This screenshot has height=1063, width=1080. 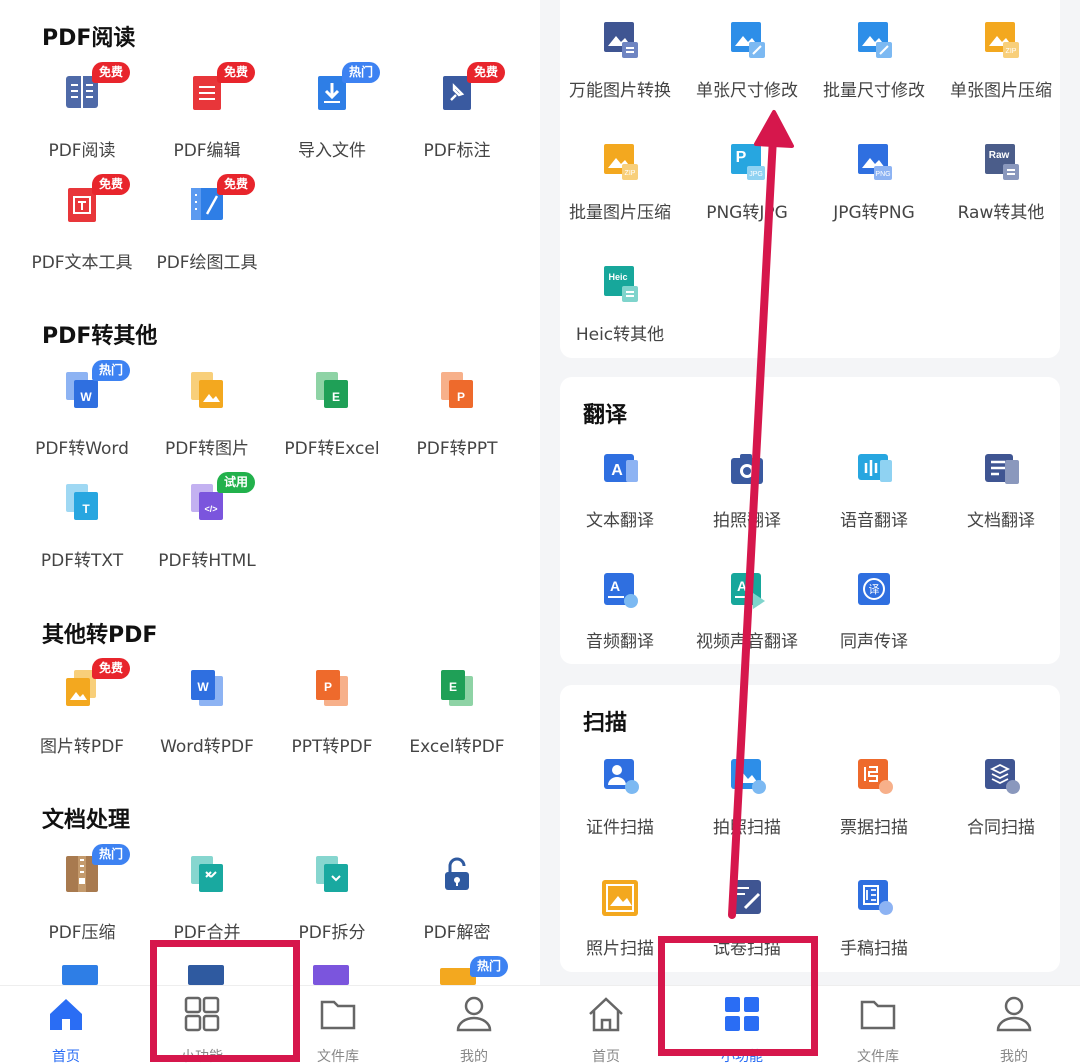 I want to click on tool-id-scan: 证件扫描, so click(x=620, y=807).